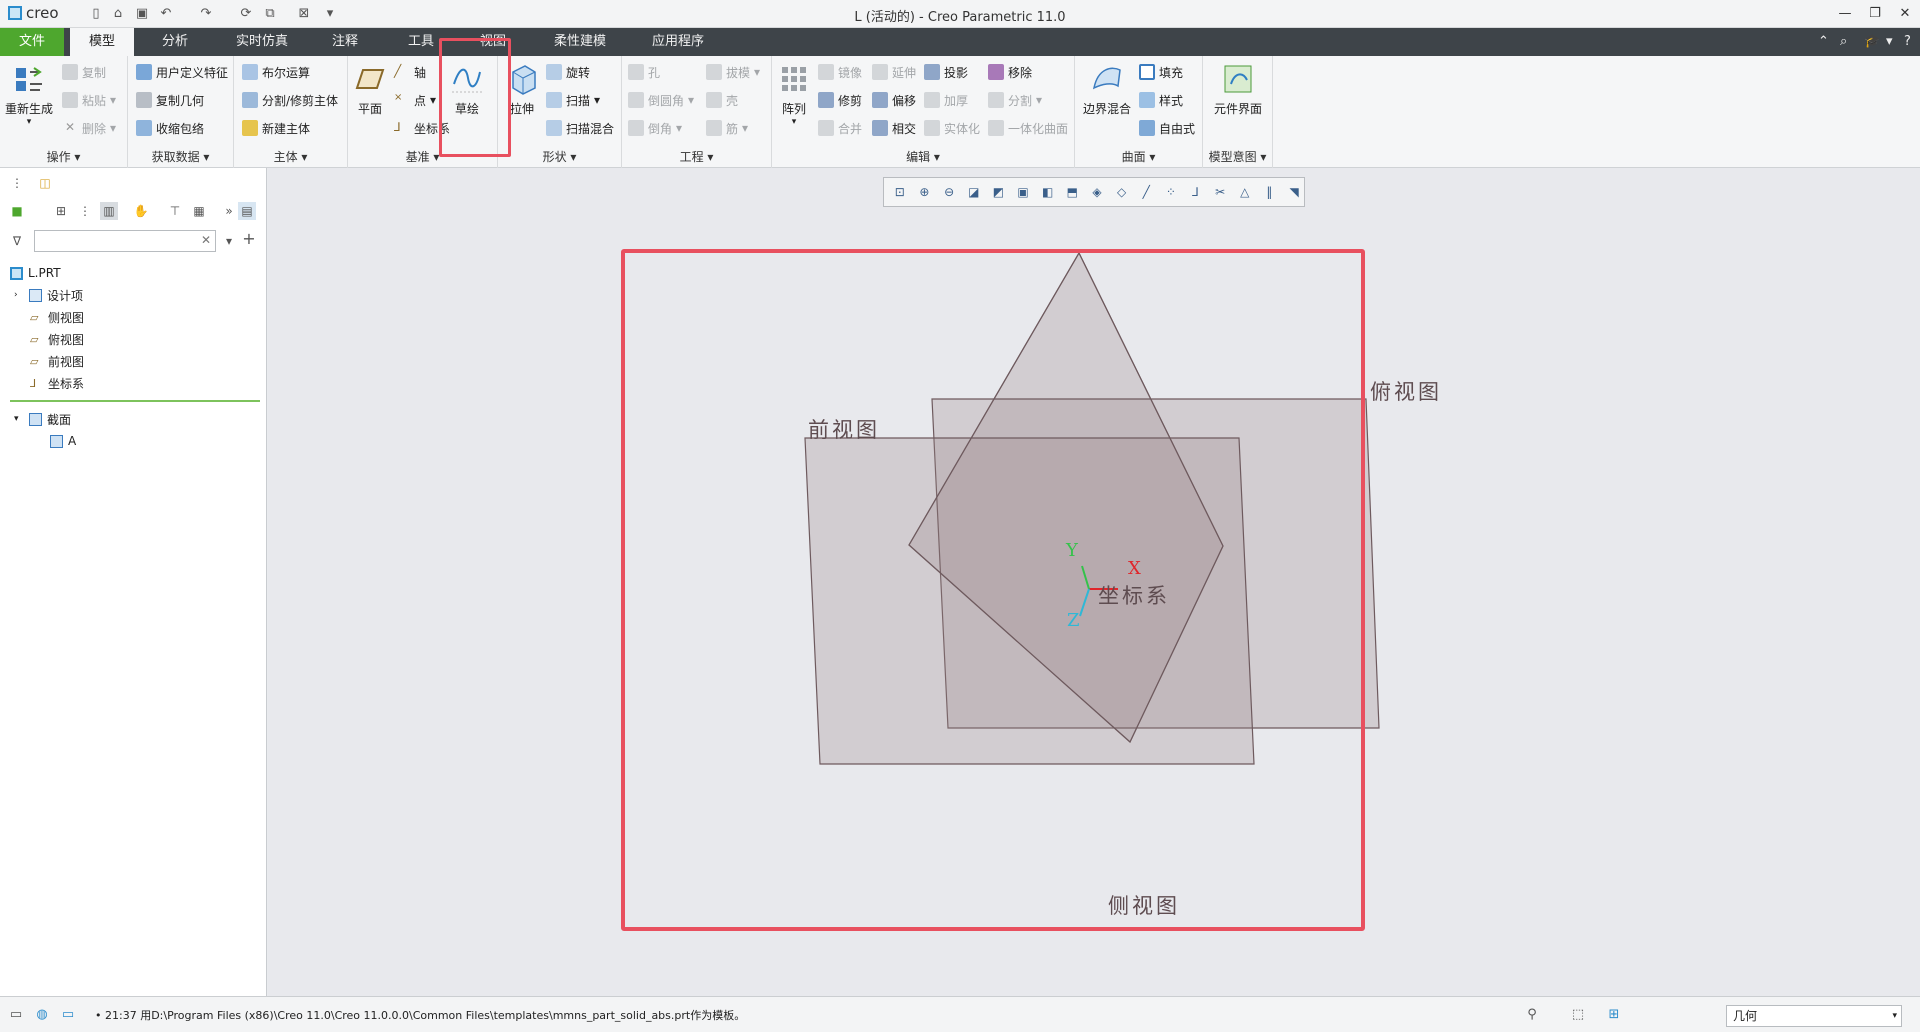 This screenshot has height=1032, width=1920. I want to click on tab-applications: 应用程序, so click(678, 42).